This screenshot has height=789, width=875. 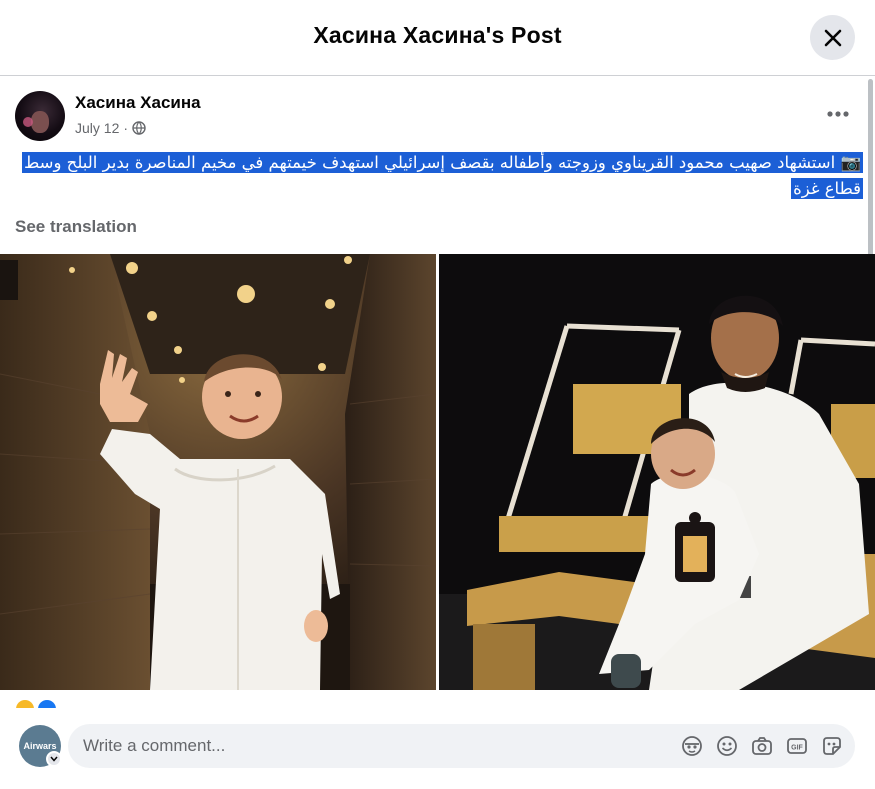 I want to click on close-button, so click(x=832, y=37).